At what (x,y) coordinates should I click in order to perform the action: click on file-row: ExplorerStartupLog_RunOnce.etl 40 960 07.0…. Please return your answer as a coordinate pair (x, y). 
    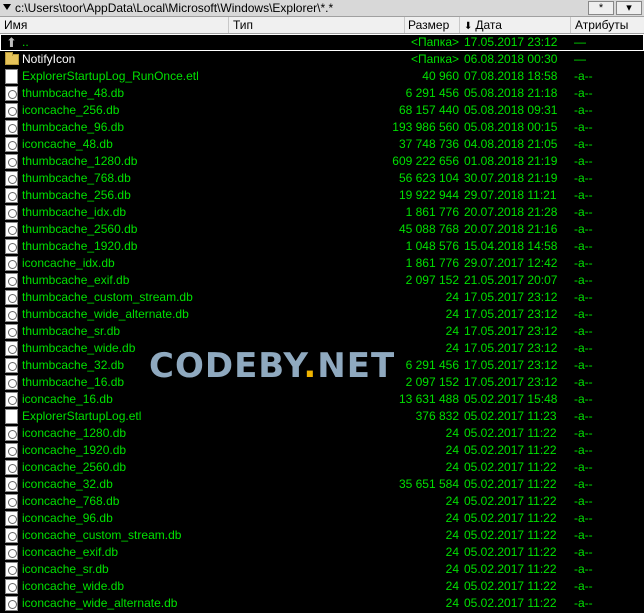
    Looking at the image, I should click on (322, 76).